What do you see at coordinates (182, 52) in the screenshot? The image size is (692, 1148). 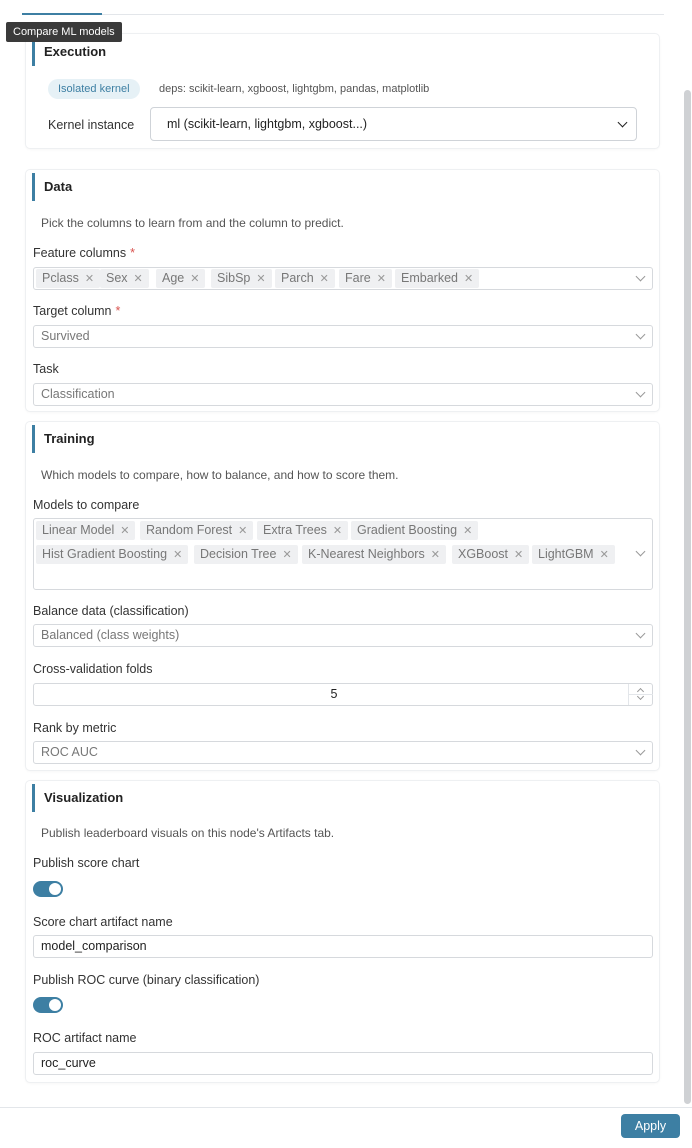 I see `execution-title: Execution` at bounding box center [182, 52].